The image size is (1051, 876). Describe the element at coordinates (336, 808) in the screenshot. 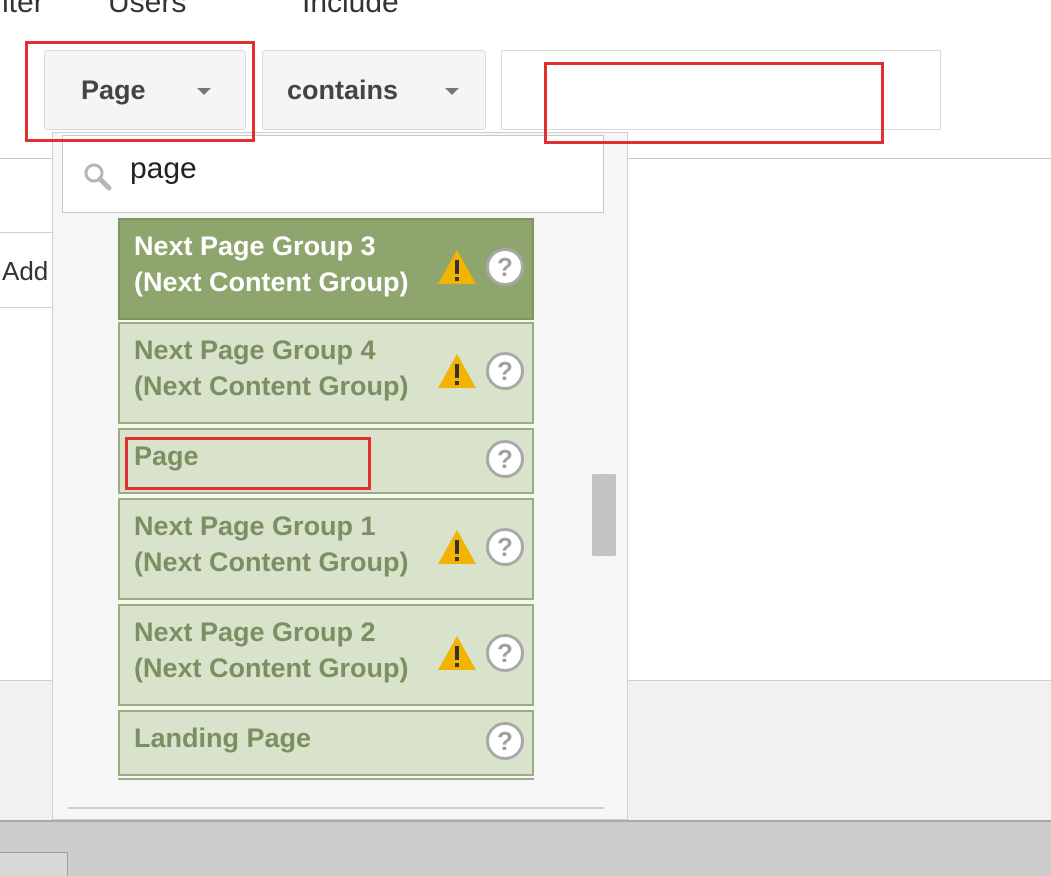

I see `panel-divider` at that location.